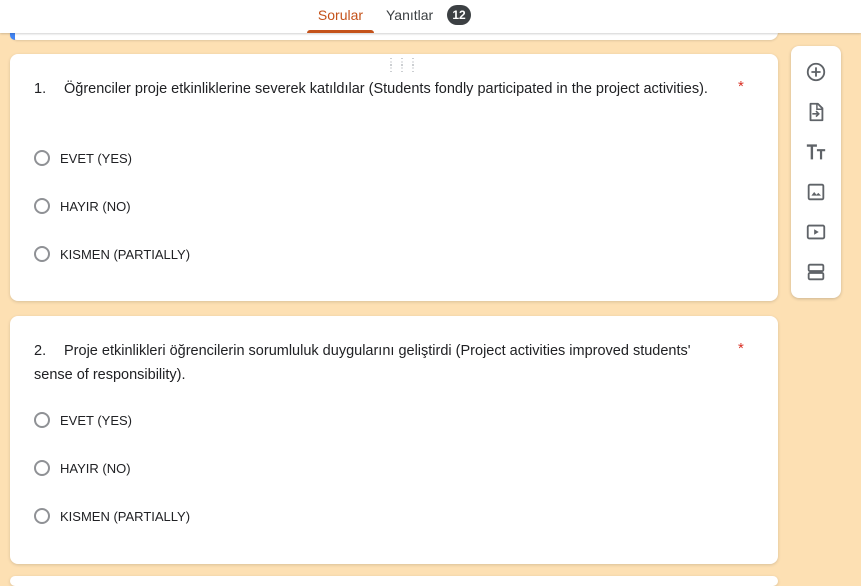  I want to click on add-video-icon, so click(816, 232).